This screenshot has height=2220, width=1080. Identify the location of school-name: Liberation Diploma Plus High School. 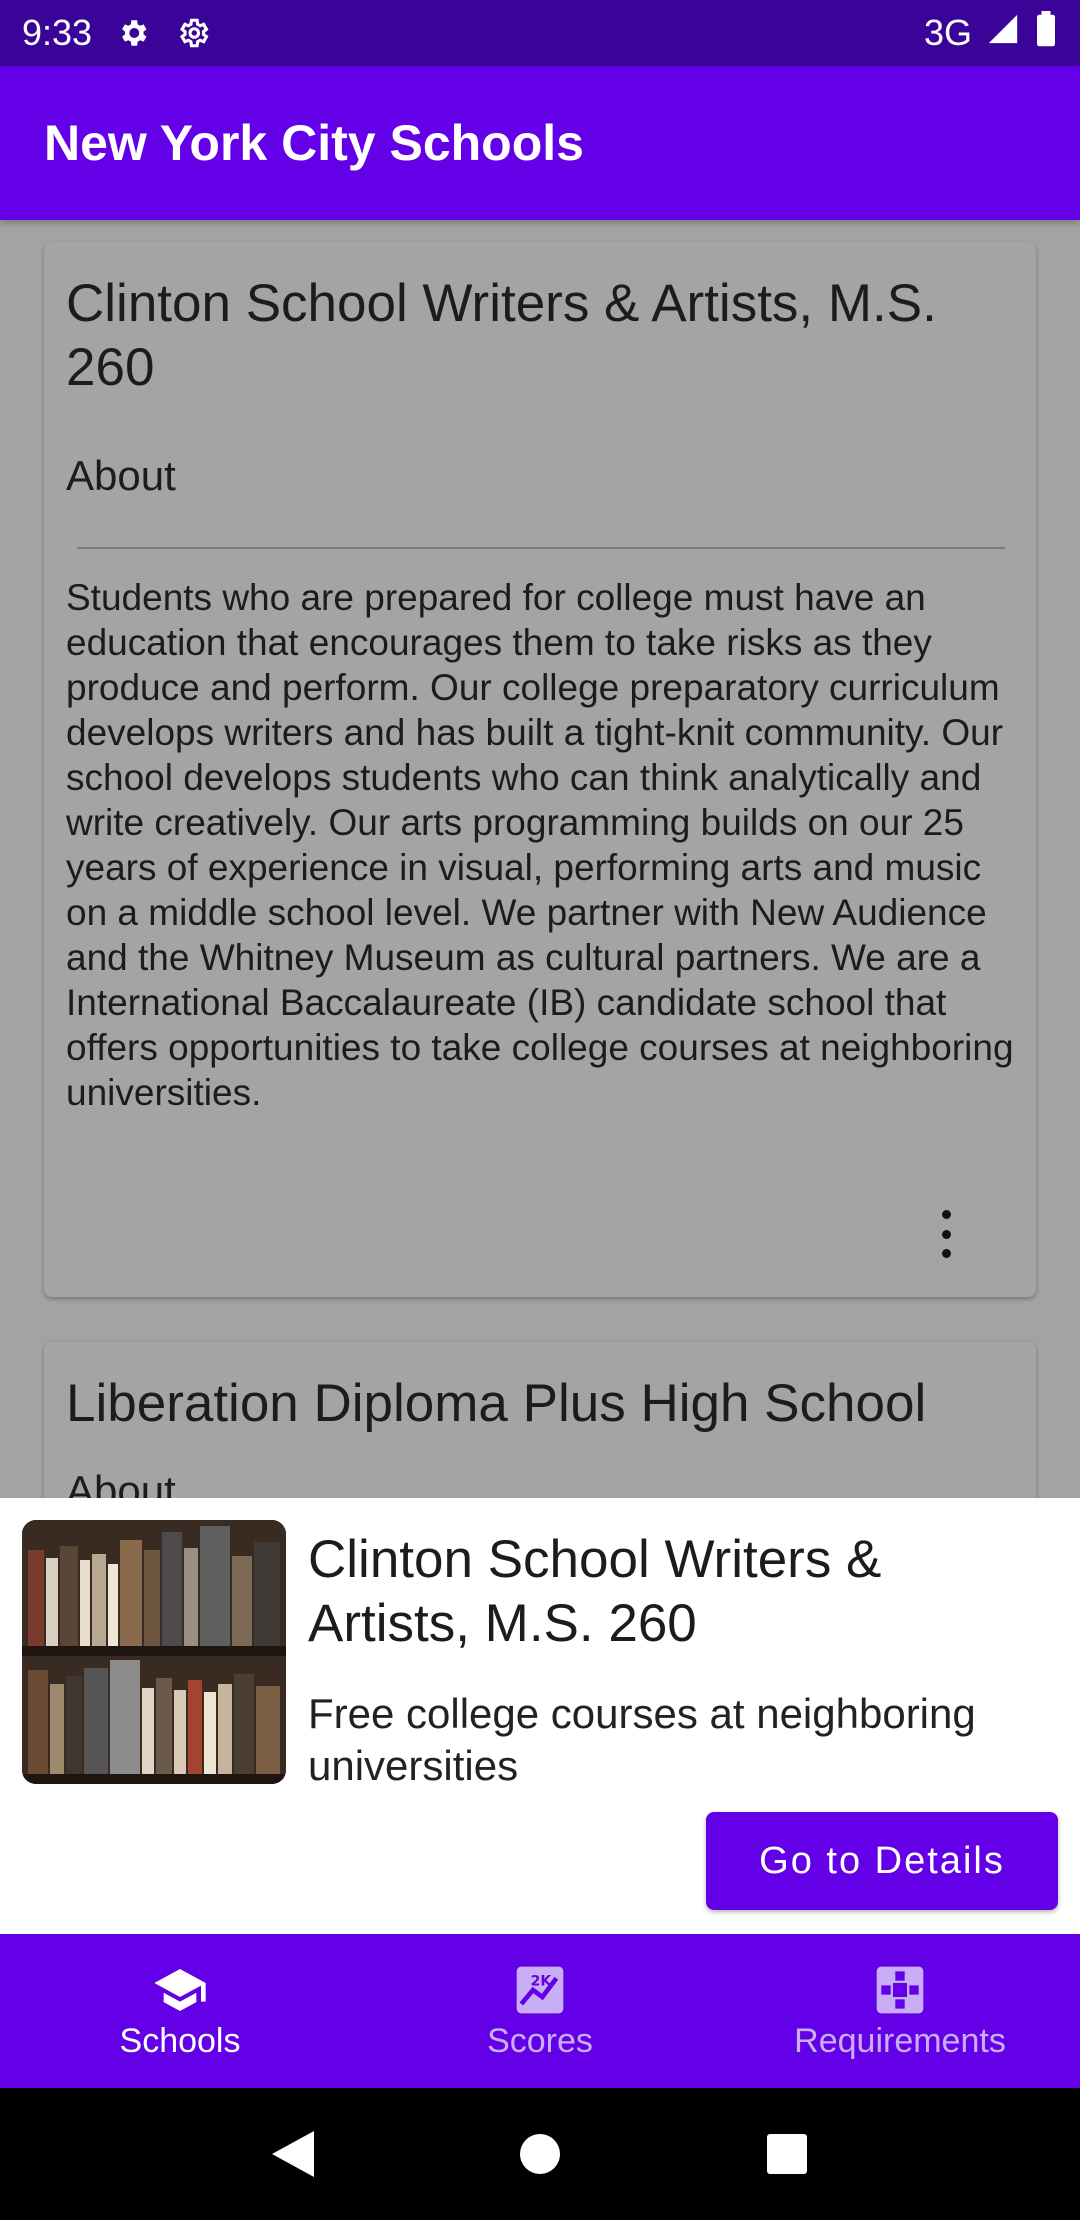
(496, 1403).